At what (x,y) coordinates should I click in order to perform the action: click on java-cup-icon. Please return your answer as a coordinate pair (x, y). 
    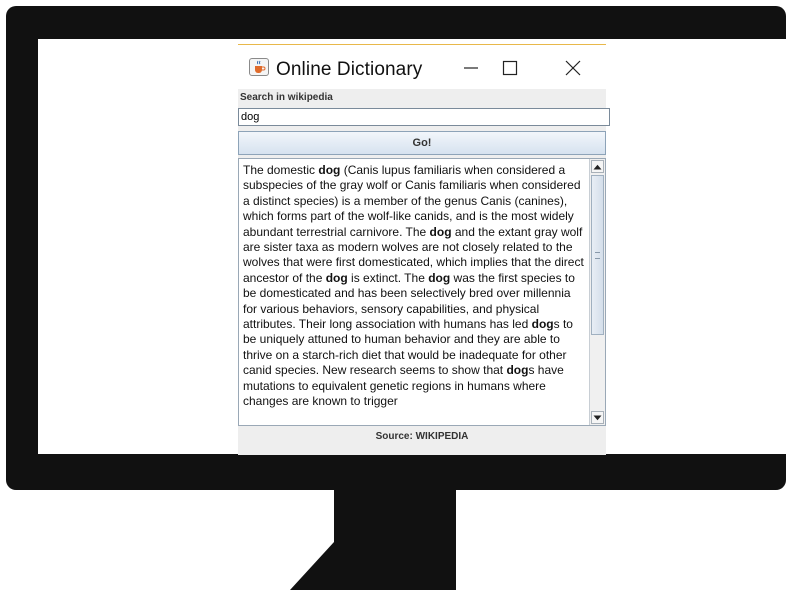
    Looking at the image, I should click on (259, 67).